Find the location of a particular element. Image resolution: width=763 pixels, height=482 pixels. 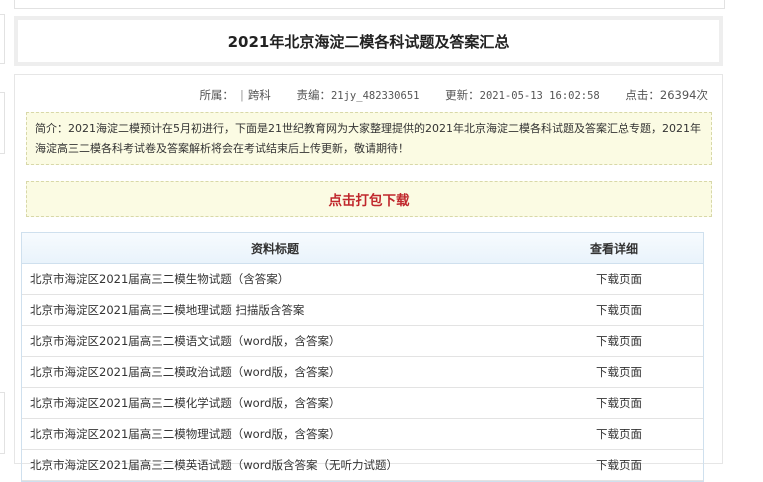

belong-label: 所属： is located at coordinates (216, 95).